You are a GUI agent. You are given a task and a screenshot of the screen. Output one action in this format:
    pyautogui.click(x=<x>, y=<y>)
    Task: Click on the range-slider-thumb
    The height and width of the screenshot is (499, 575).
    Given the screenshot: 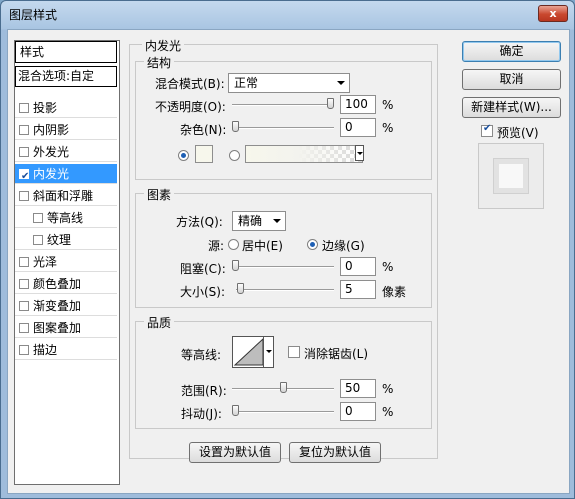 What is the action you would take?
    pyautogui.click(x=283, y=387)
    